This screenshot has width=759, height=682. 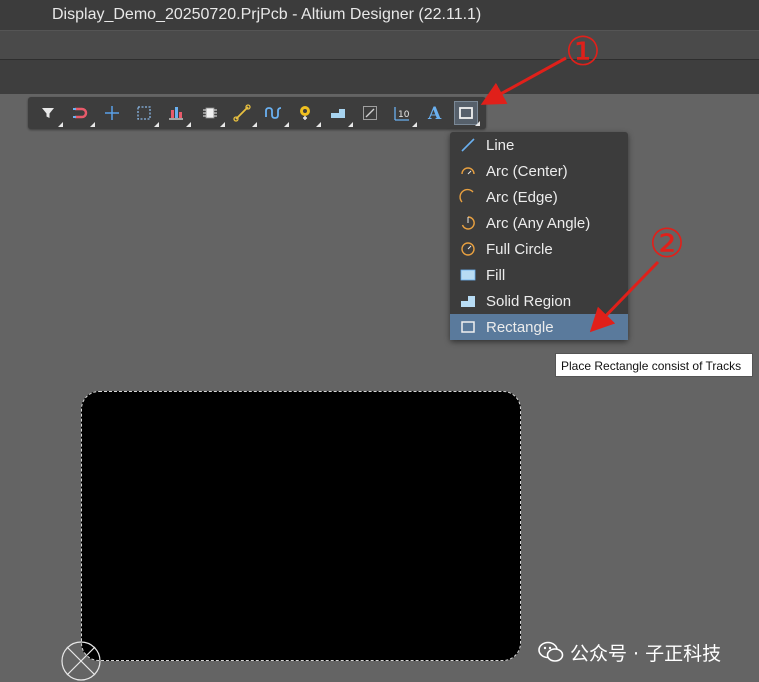 I want to click on via-pad-button, so click(x=307, y=114).